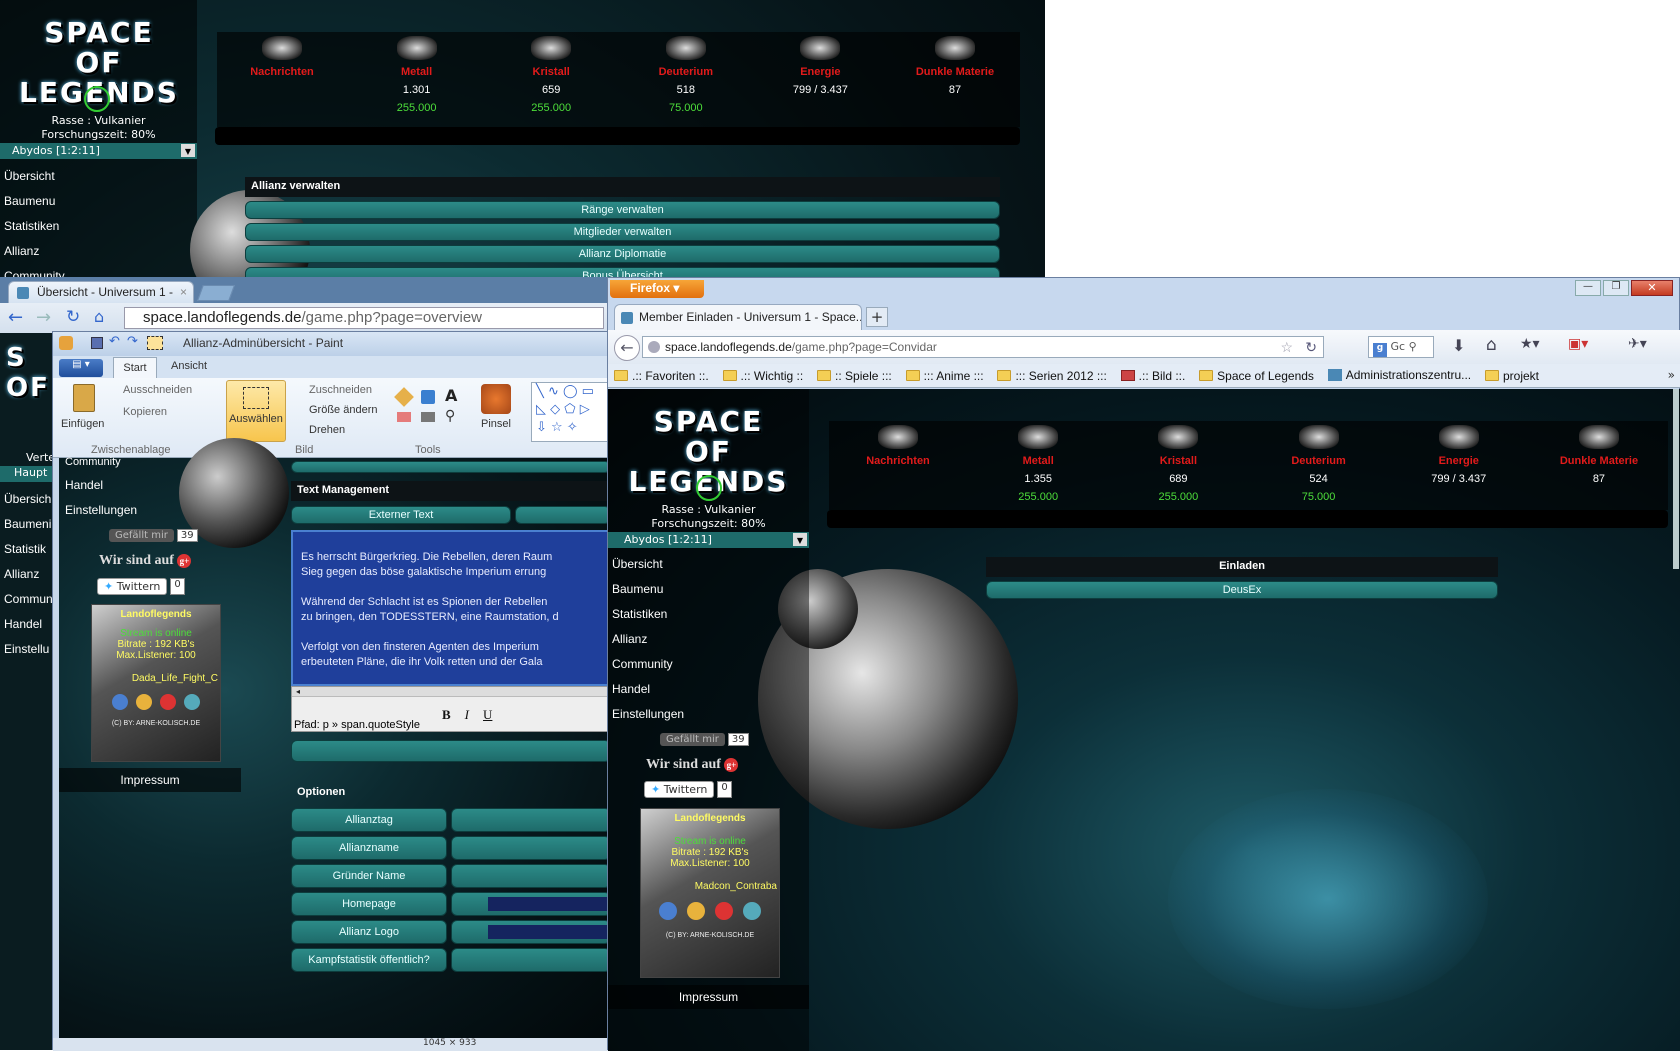  I want to click on bookmark-item: Space of Legends, so click(1256, 376).